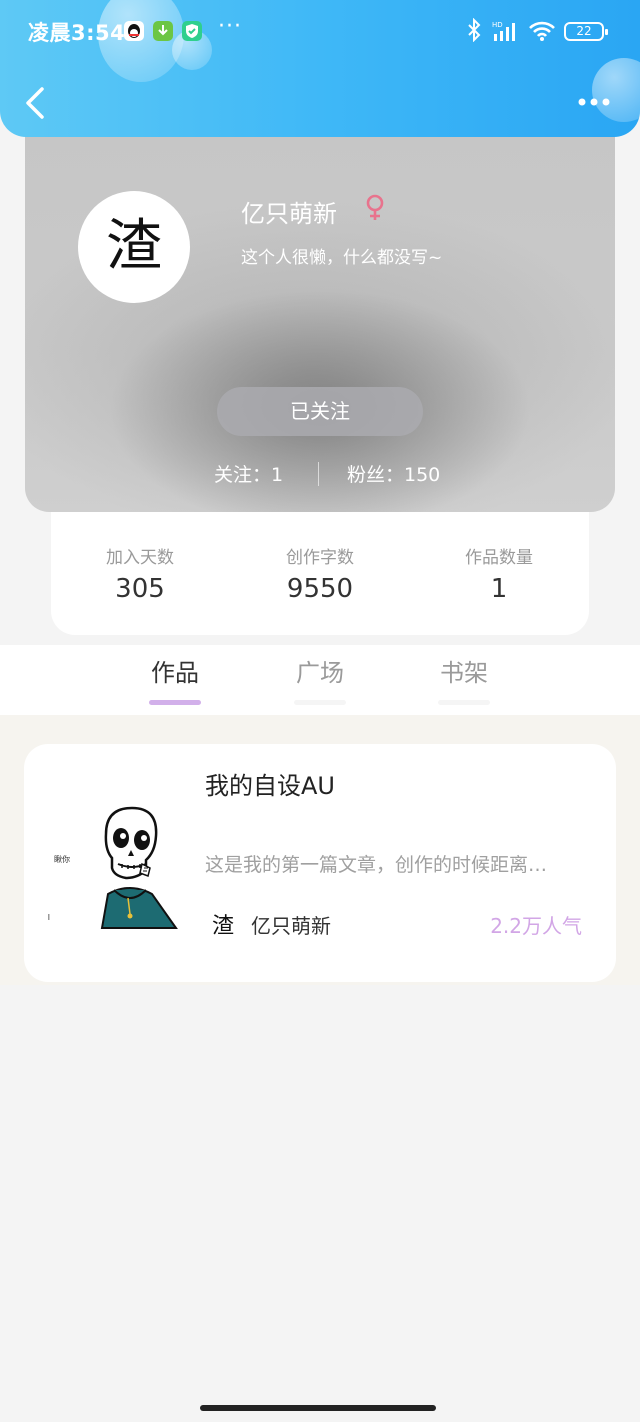  I want to click on wifi-icon, so click(542, 31).